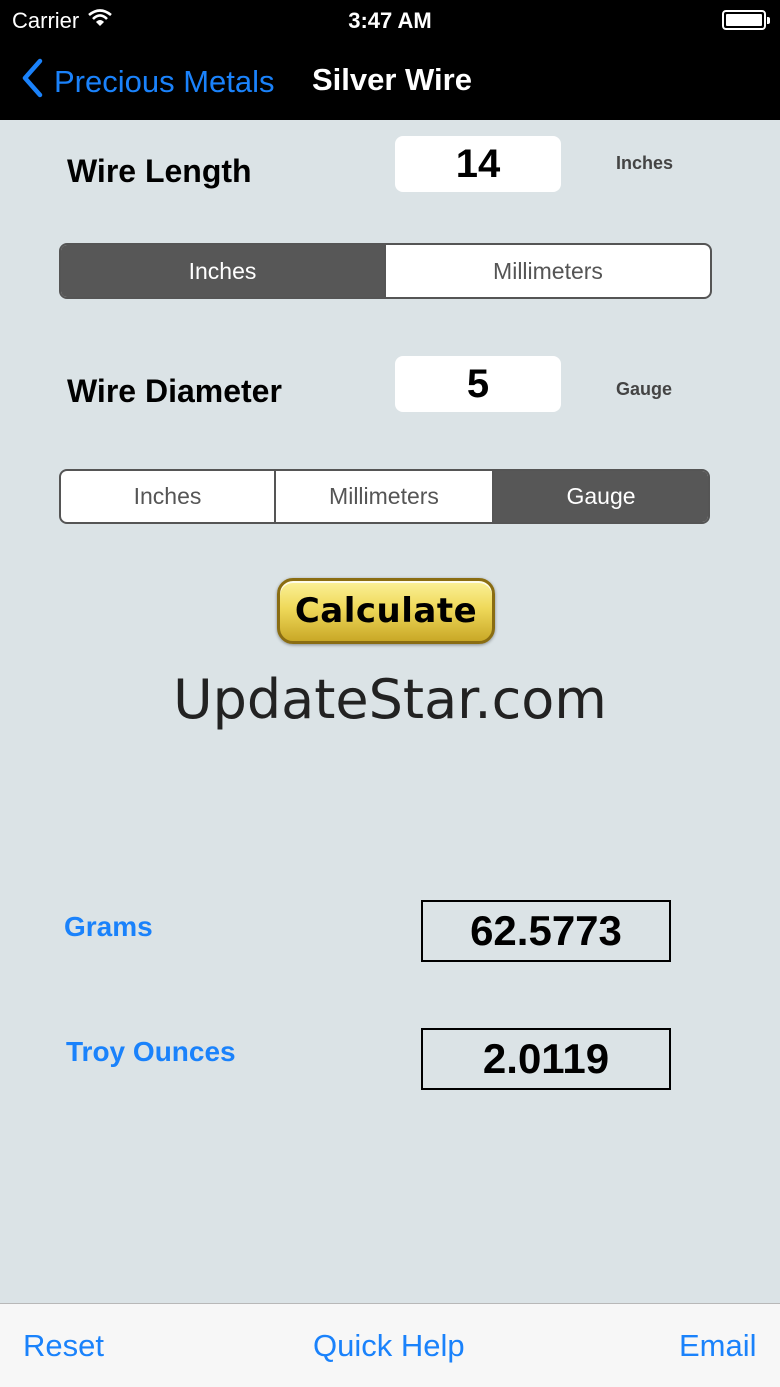 This screenshot has height=1387, width=780. I want to click on diameter-segment-gauge: Gauge, so click(601, 496).